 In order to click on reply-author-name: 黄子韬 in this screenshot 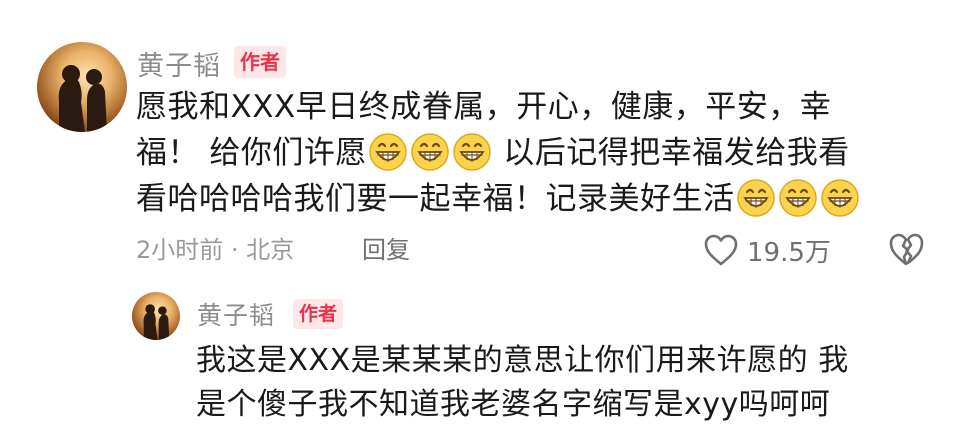, I will do `click(236, 314)`.